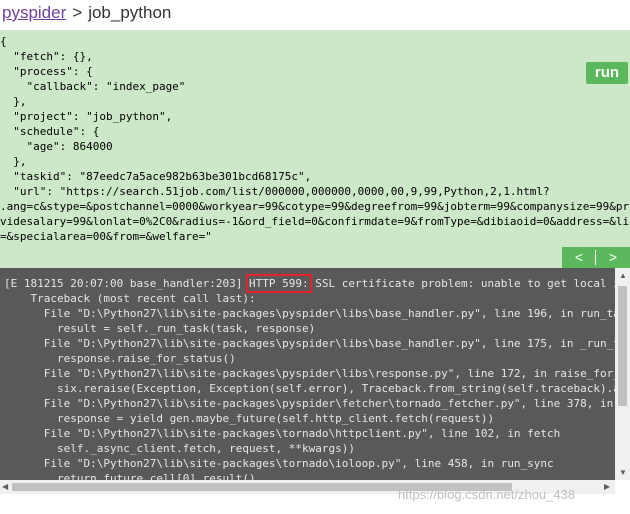 Image resolution: width=630 pixels, height=514 pixels. What do you see at coordinates (130, 298) in the screenshot?
I see `log-line: Traceback (most recent call last):` at bounding box center [130, 298].